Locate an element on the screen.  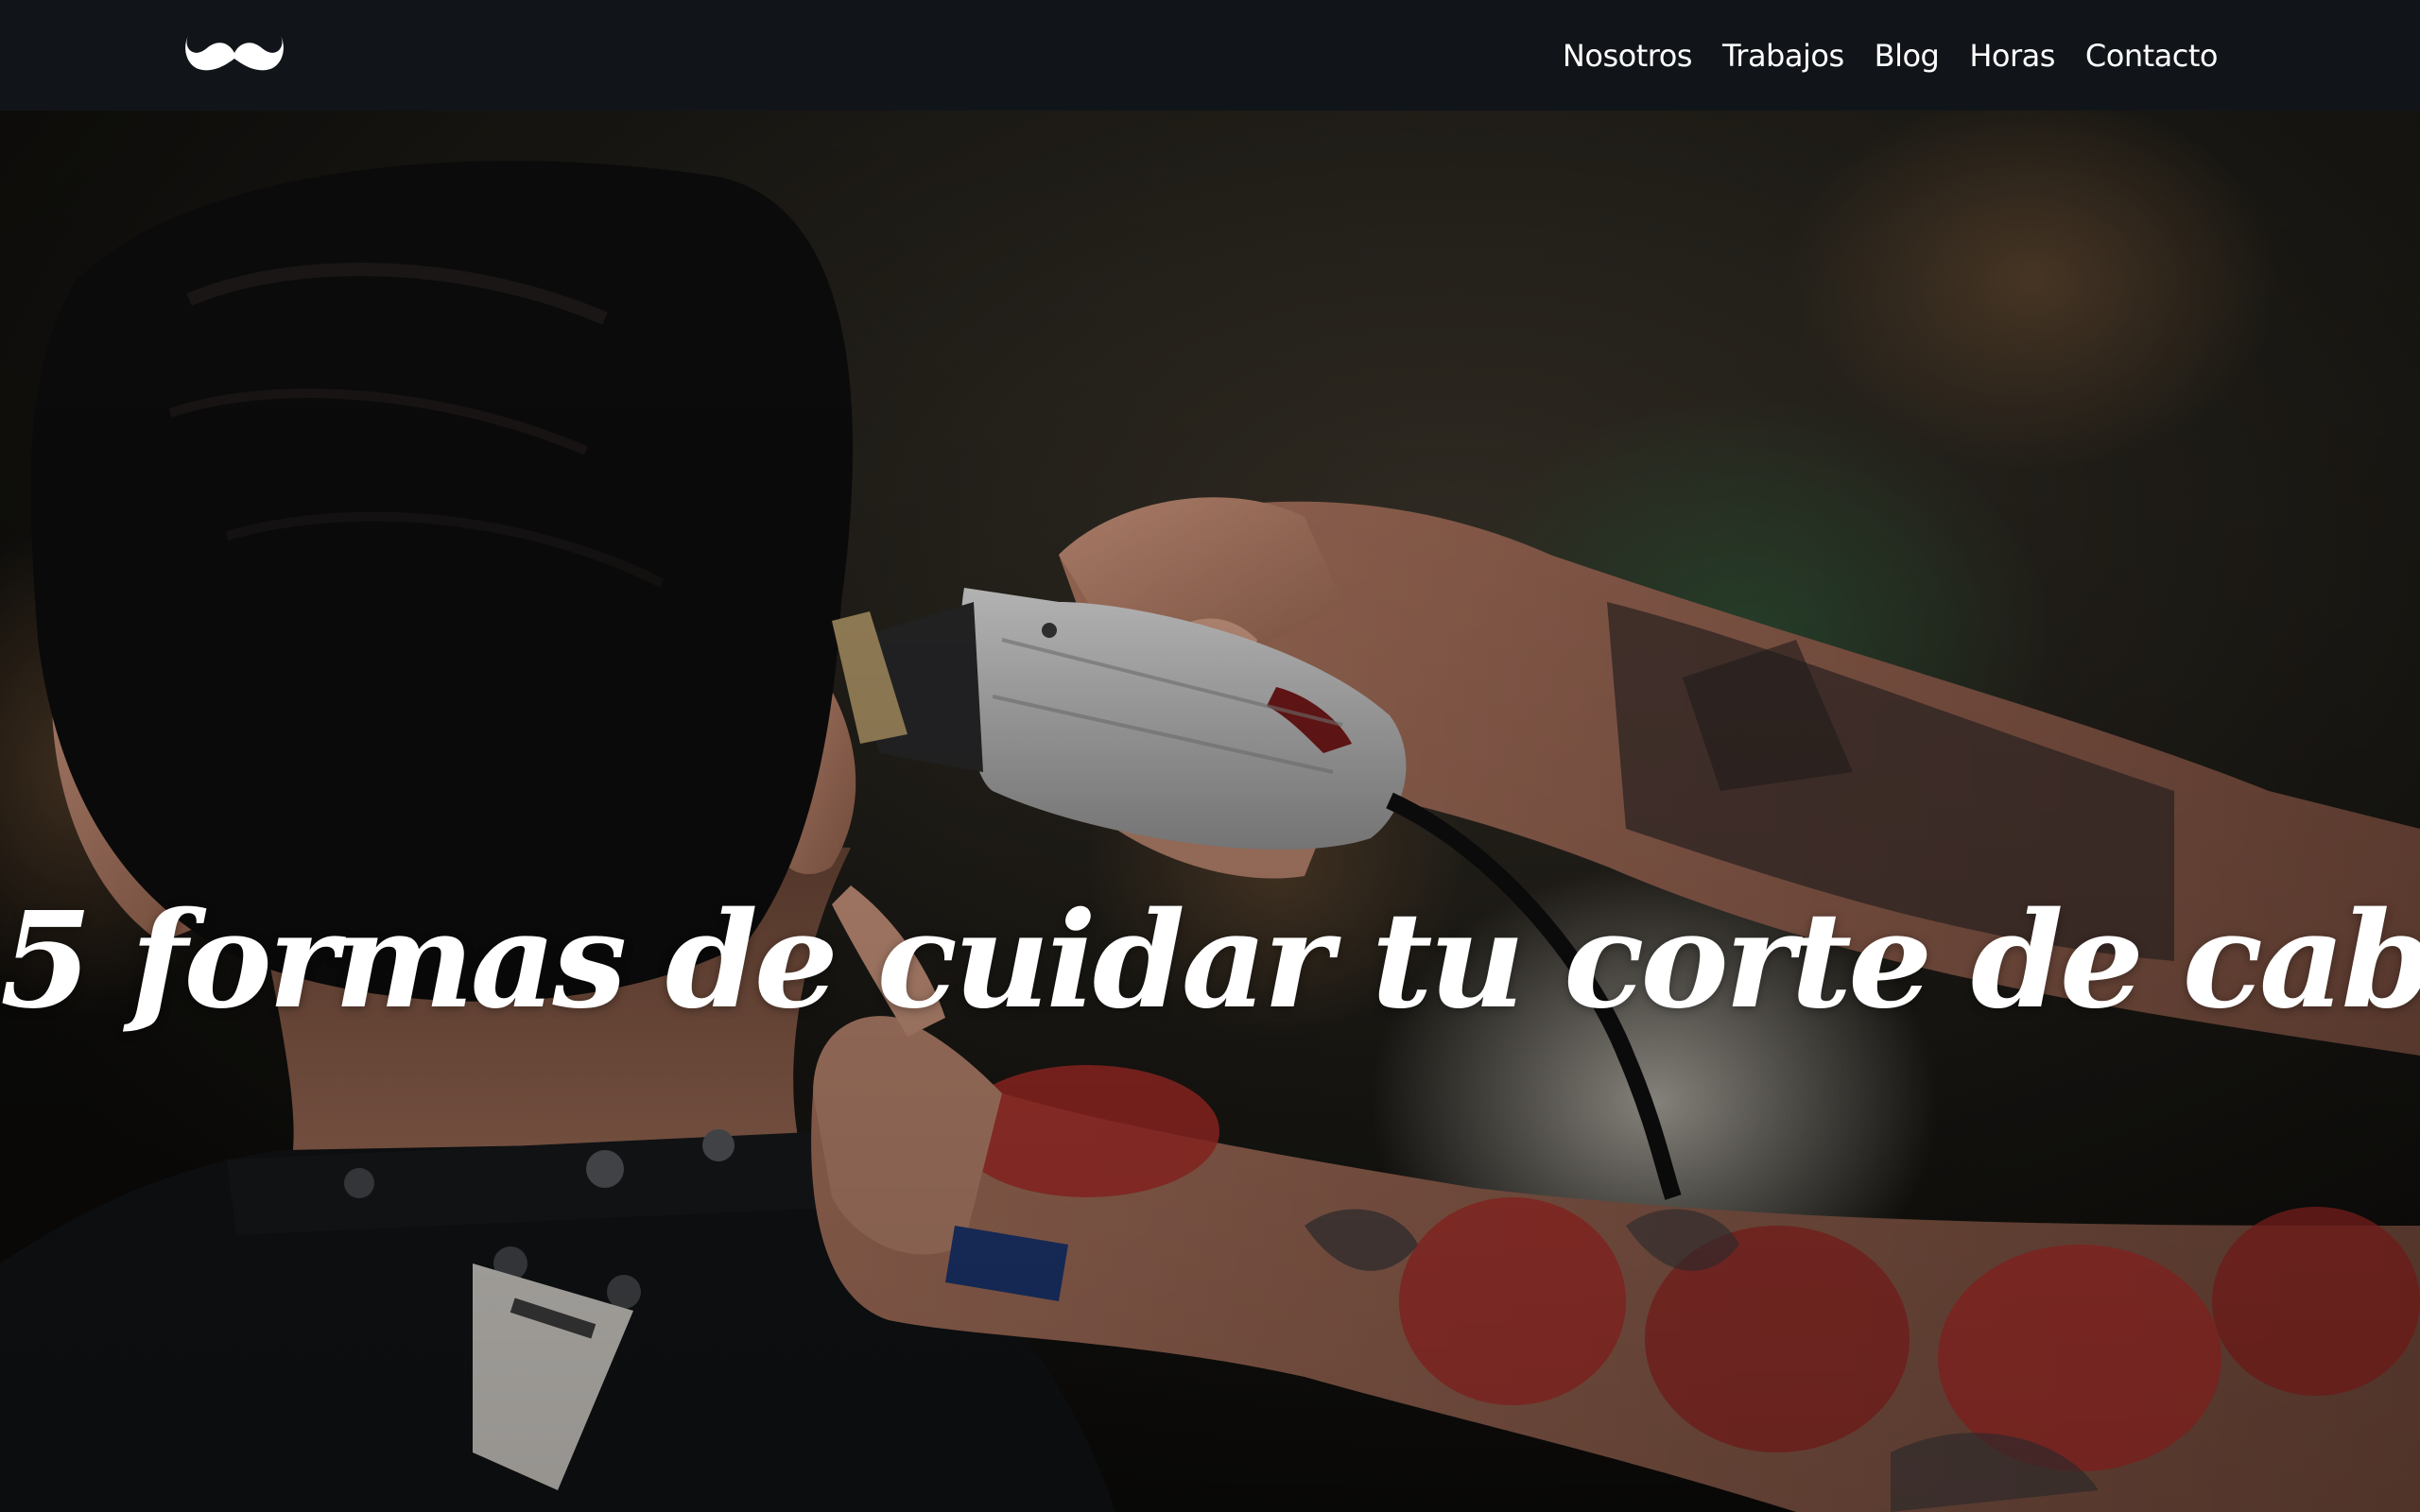
main-nav: Nosotros Trabajos Blog Horas Contacto is located at coordinates (1891, 55).